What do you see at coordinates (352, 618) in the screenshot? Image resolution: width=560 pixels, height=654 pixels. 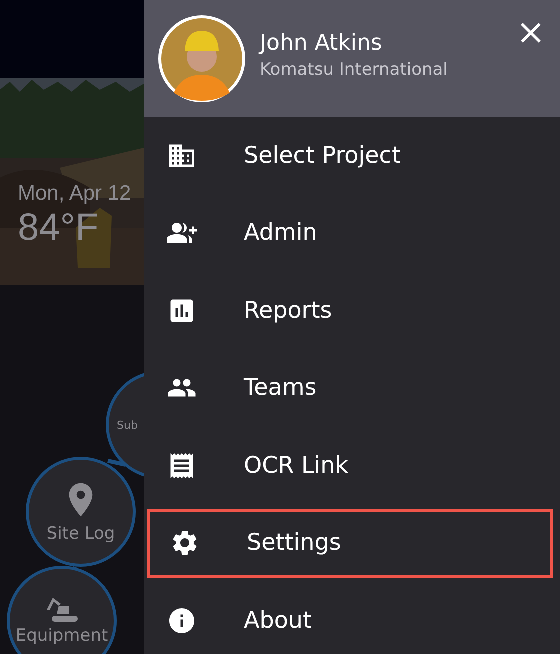 I see `menu-item: About` at bounding box center [352, 618].